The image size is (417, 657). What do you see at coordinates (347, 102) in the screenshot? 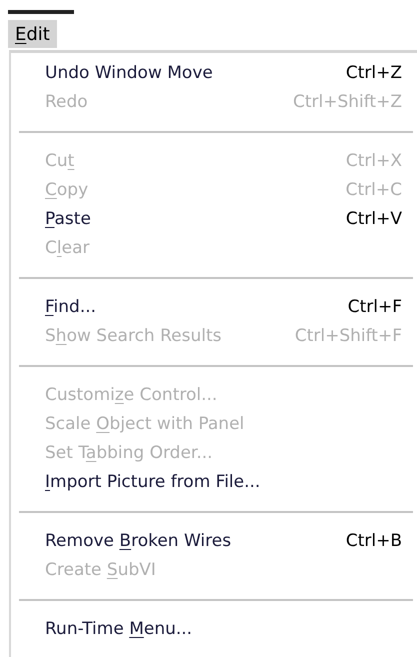
I see `shortcut-label: Ctrl+Shift+Z` at bounding box center [347, 102].